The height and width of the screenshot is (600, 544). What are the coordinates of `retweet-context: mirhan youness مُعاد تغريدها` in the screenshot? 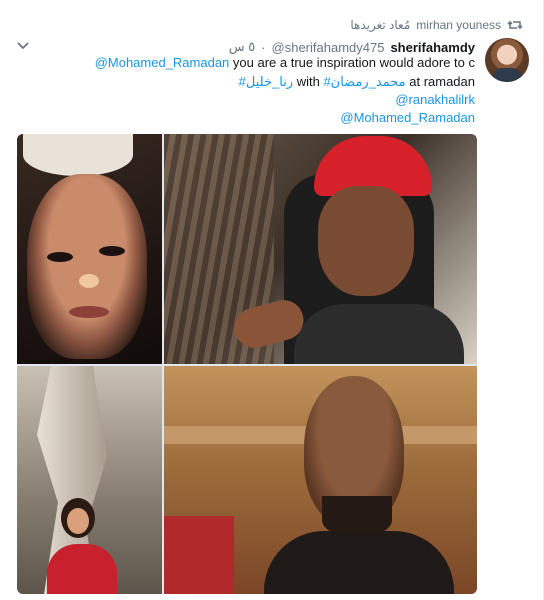 It's located at (436, 25).